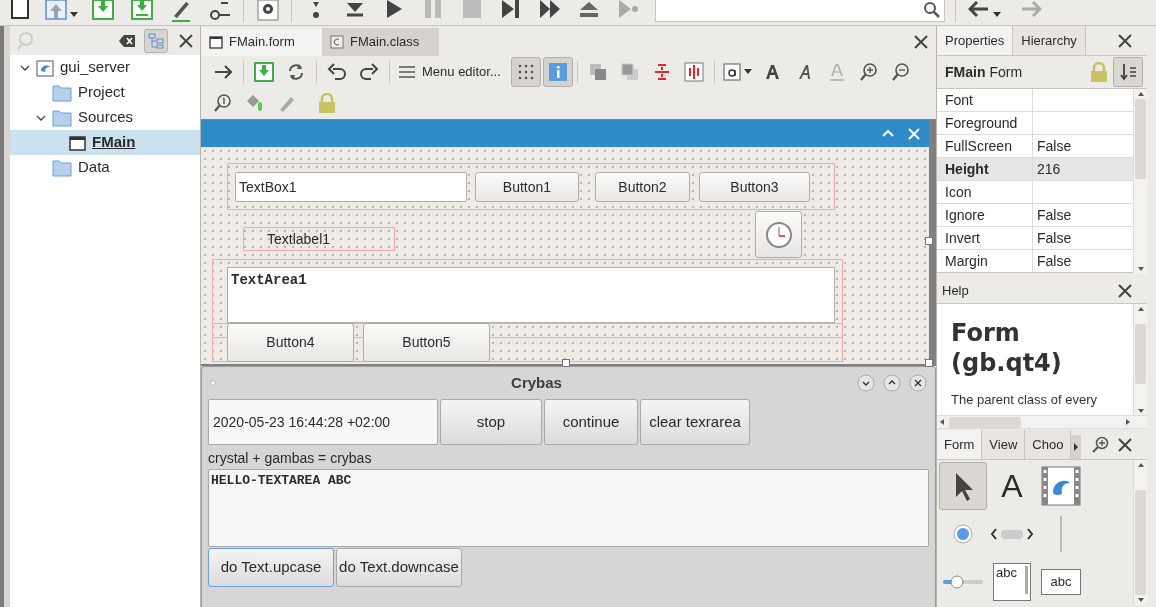 The image size is (1156, 607). Describe the element at coordinates (963, 534) in the screenshot. I see `radio-icon` at that location.